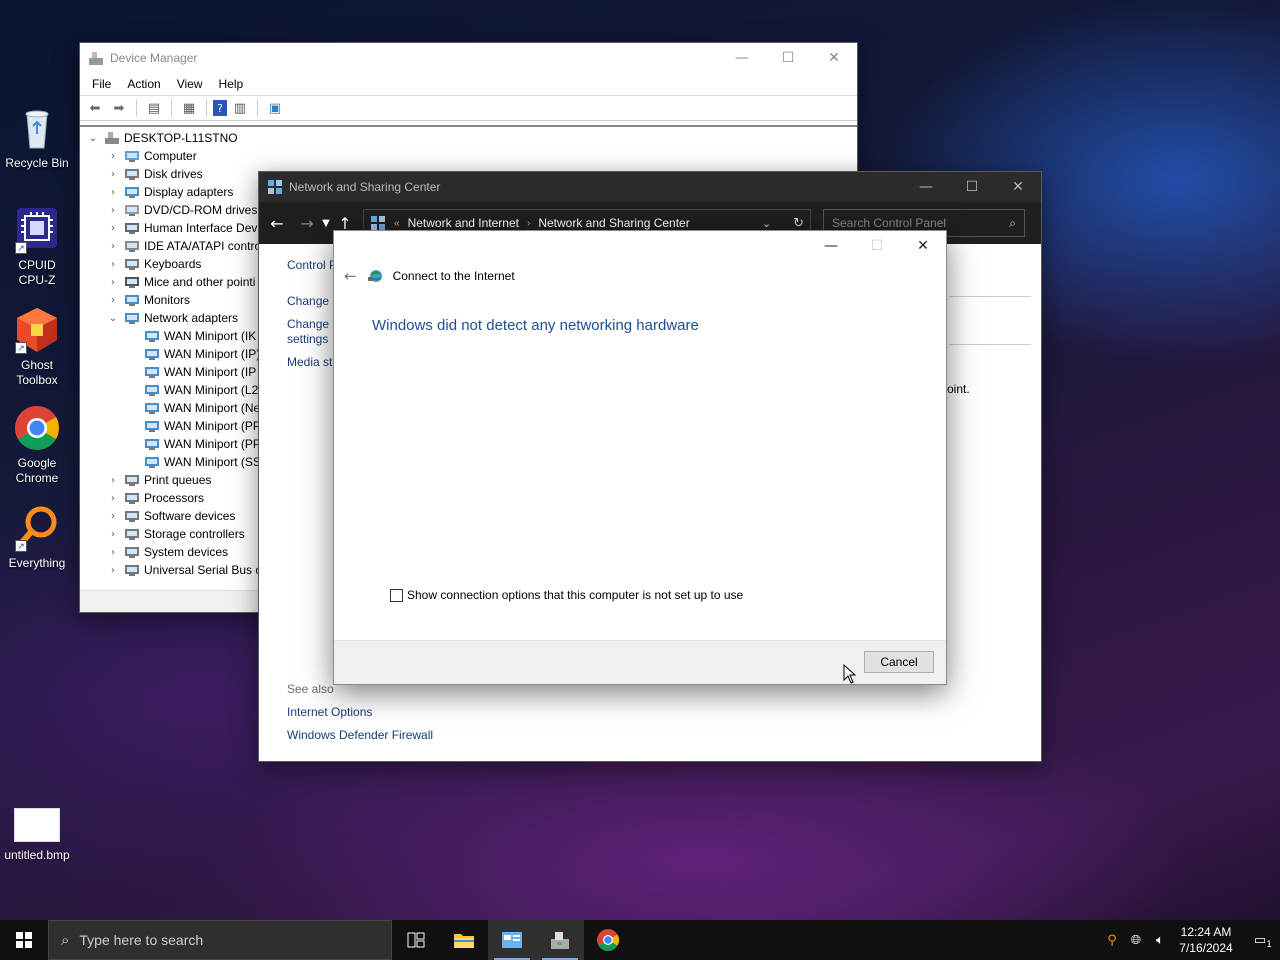 The width and height of the screenshot is (1280, 960). What do you see at coordinates (180, 282) in the screenshot?
I see `tree-category: › Mice and other pointi` at bounding box center [180, 282].